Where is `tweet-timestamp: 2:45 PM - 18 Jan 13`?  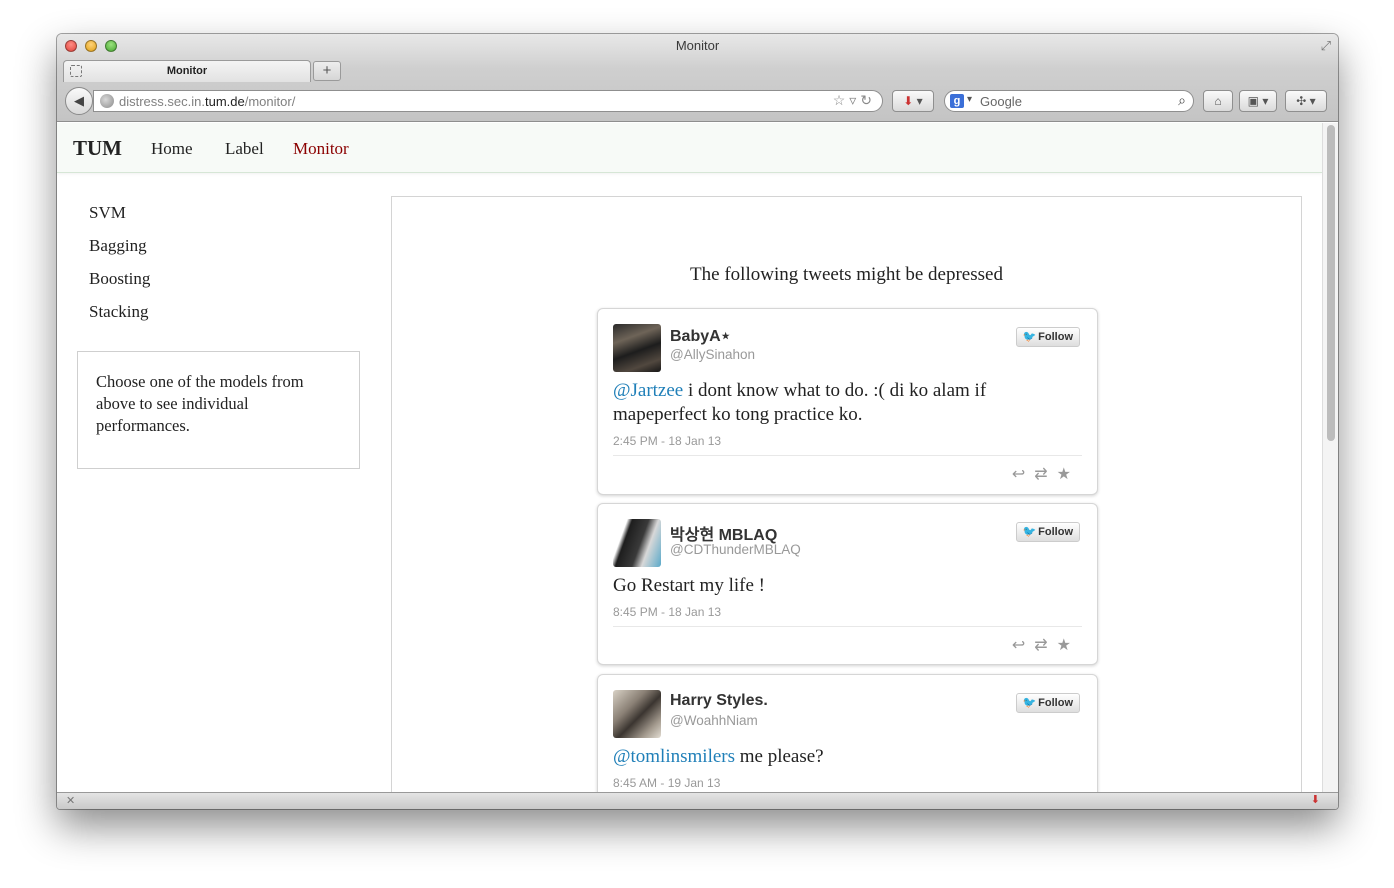 tweet-timestamp: 2:45 PM - 18 Jan 13 is located at coordinates (667, 441).